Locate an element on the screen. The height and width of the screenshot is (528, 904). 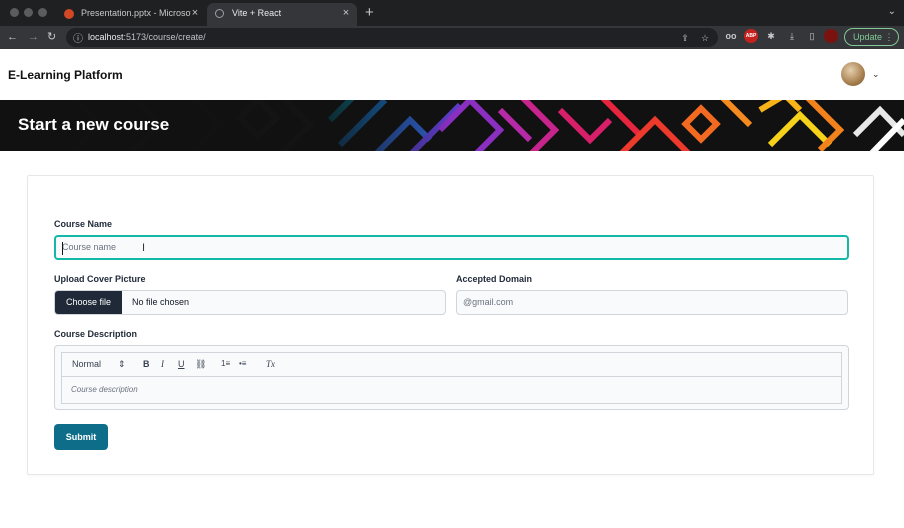
ordered-list-icon: 1≡ is located at coordinates (225, 364).